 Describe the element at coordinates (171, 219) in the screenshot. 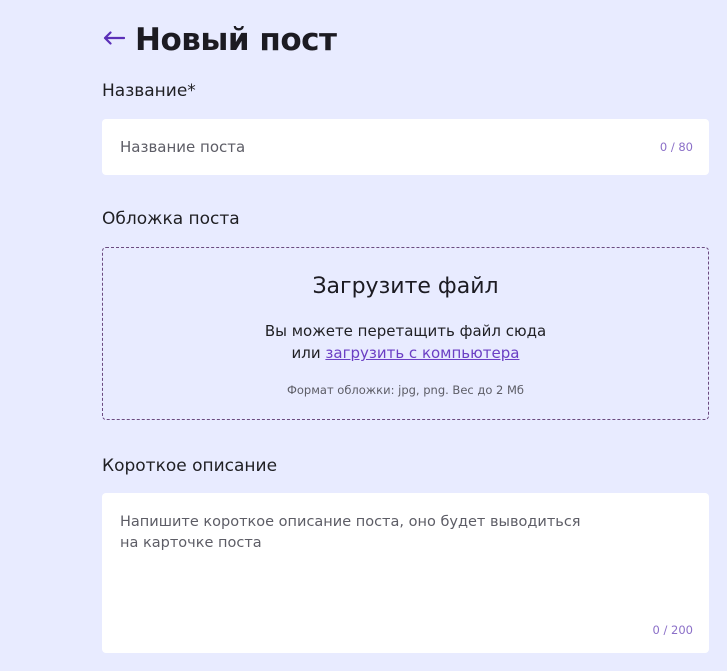

I see `cover-field-label: Обложка поста` at that location.